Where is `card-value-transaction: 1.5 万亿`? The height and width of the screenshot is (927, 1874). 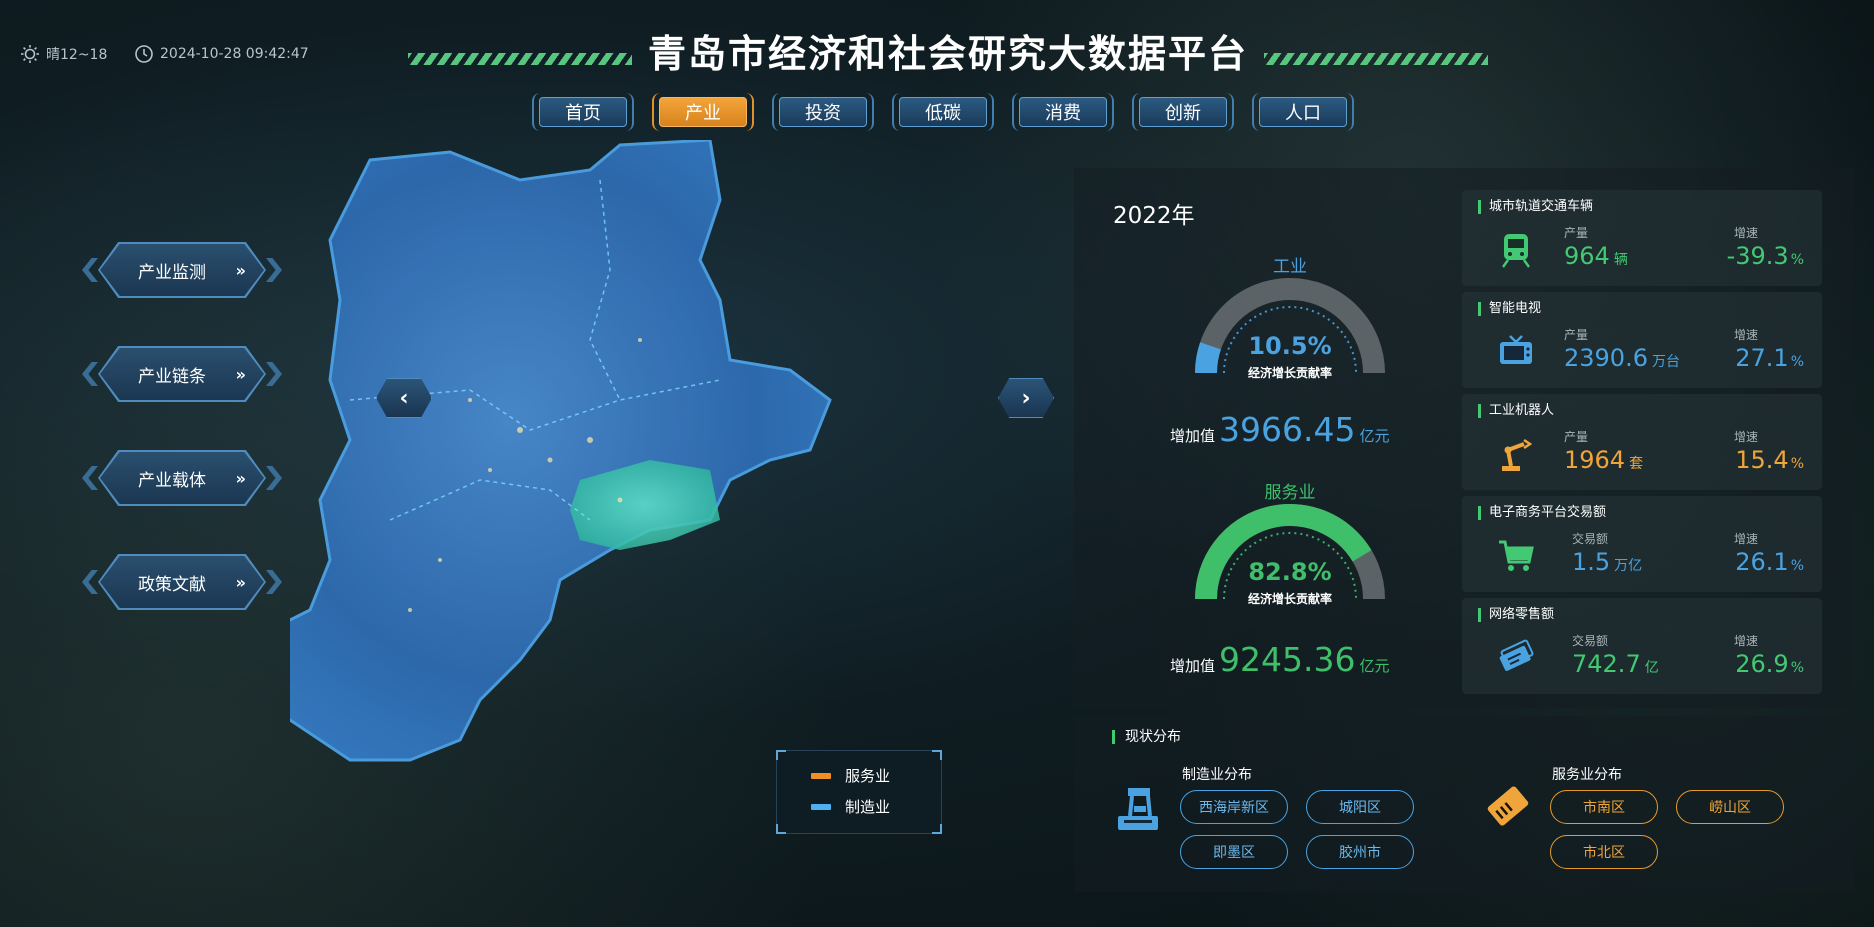 card-value-transaction: 1.5 万亿 is located at coordinates (1607, 562).